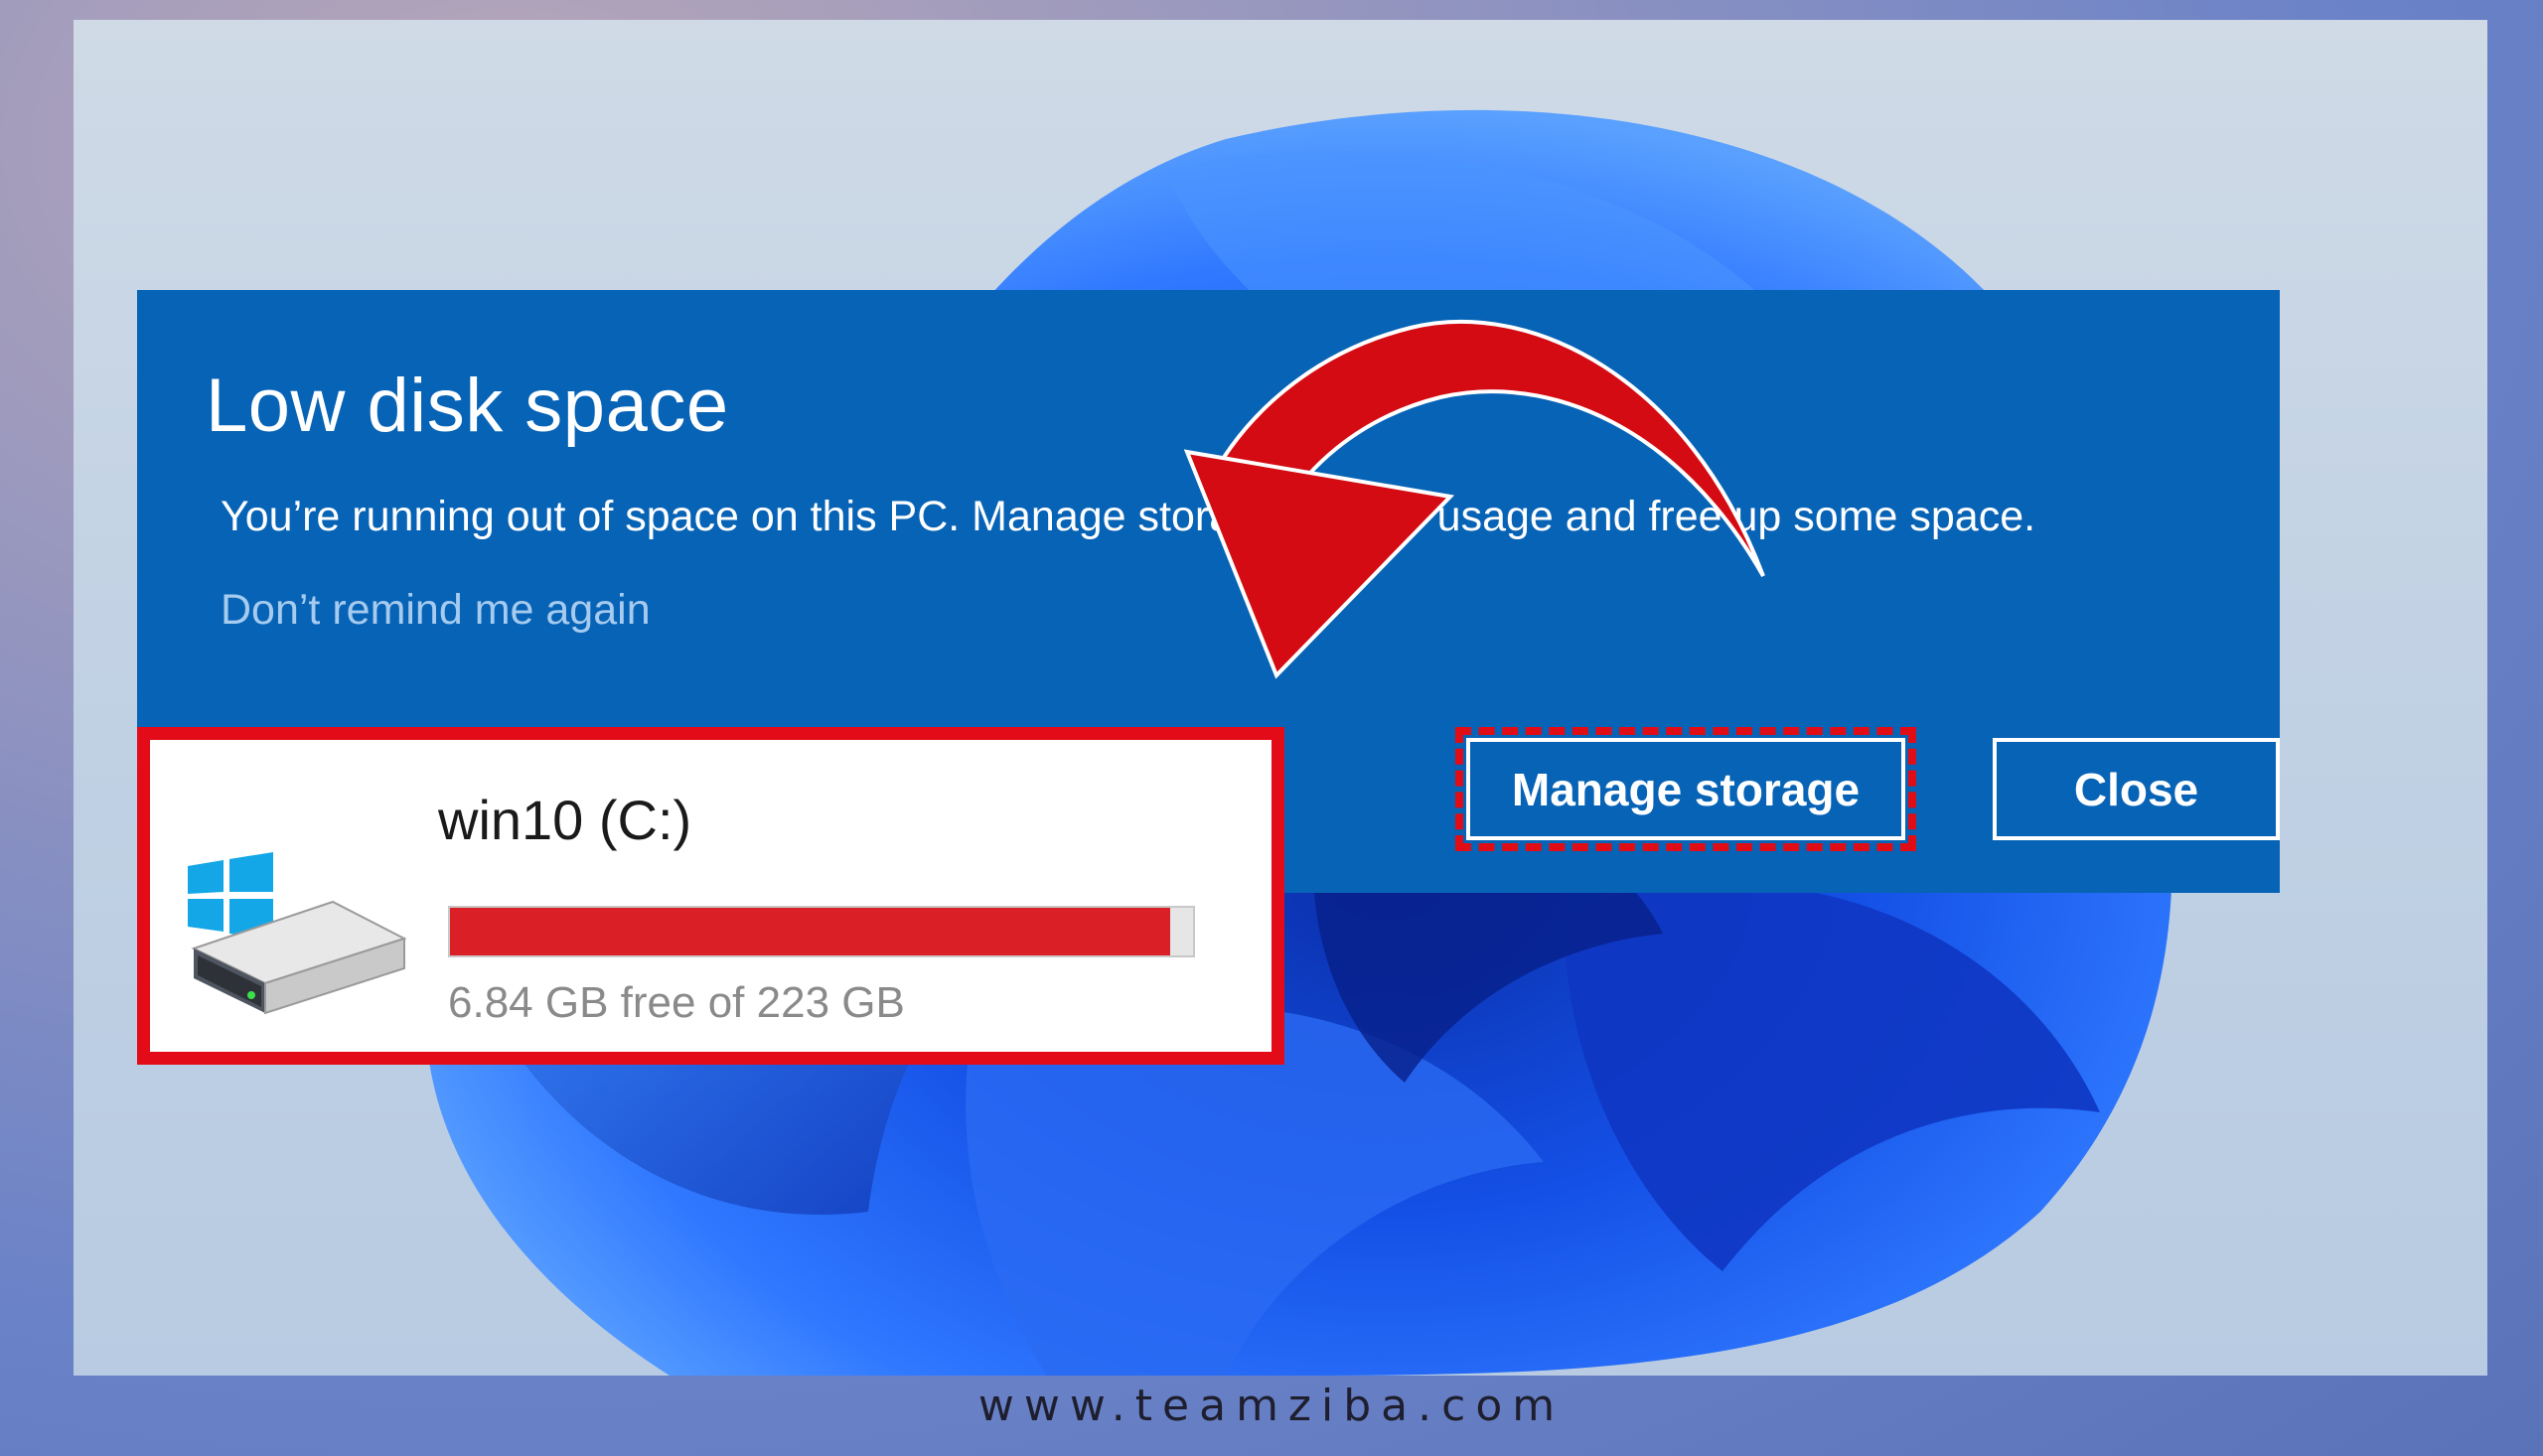  Describe the element at coordinates (810, 931) in the screenshot. I see `drive-usage-fill` at that location.